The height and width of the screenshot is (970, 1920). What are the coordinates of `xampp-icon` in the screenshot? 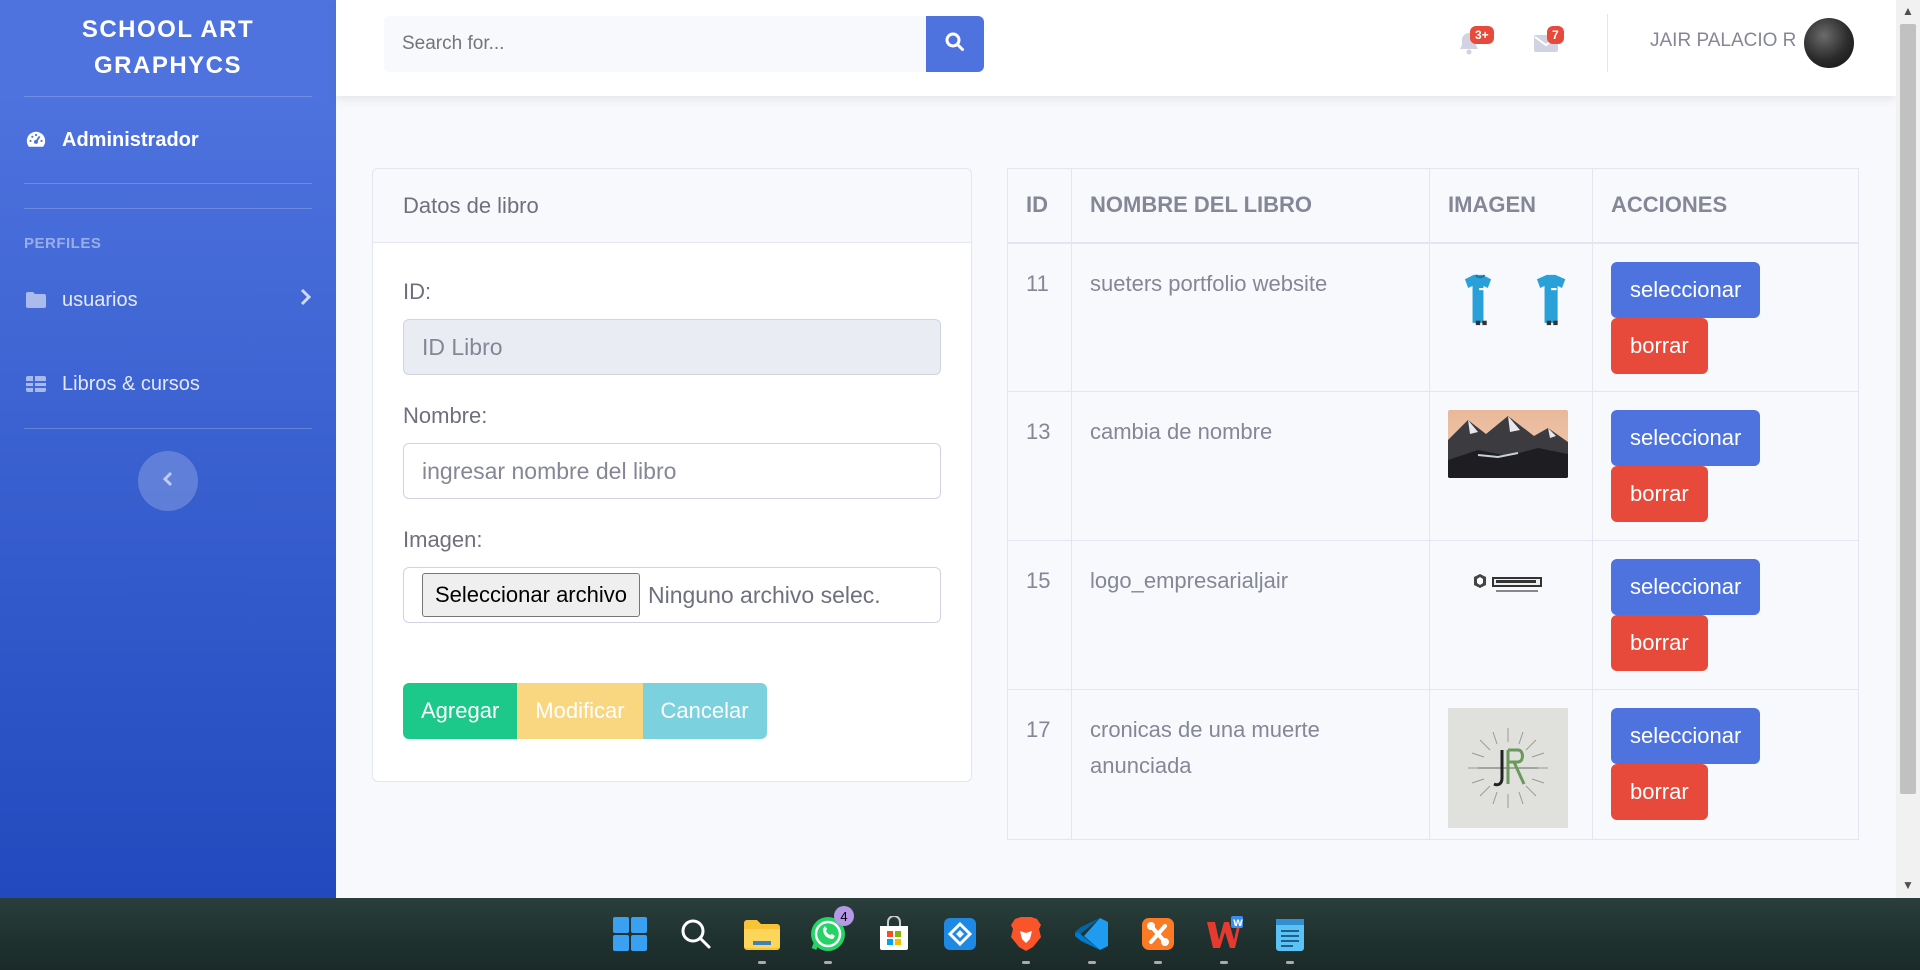 It's located at (1158, 939).